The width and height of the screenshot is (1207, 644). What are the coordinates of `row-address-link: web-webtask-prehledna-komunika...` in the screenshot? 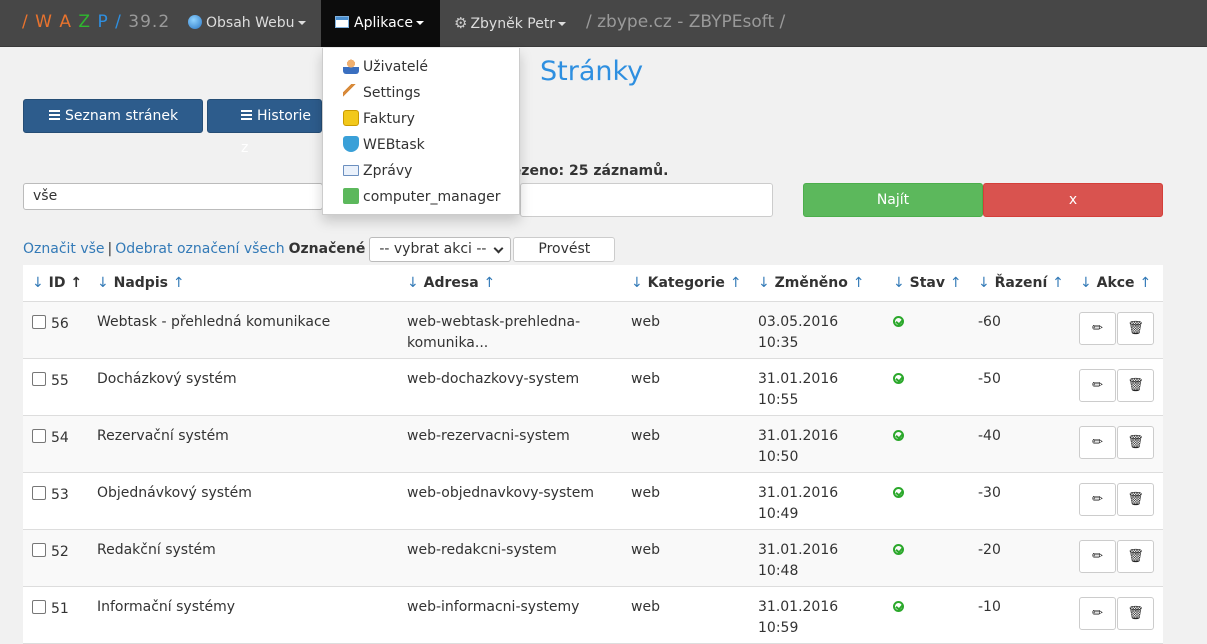 It's located at (493, 333).